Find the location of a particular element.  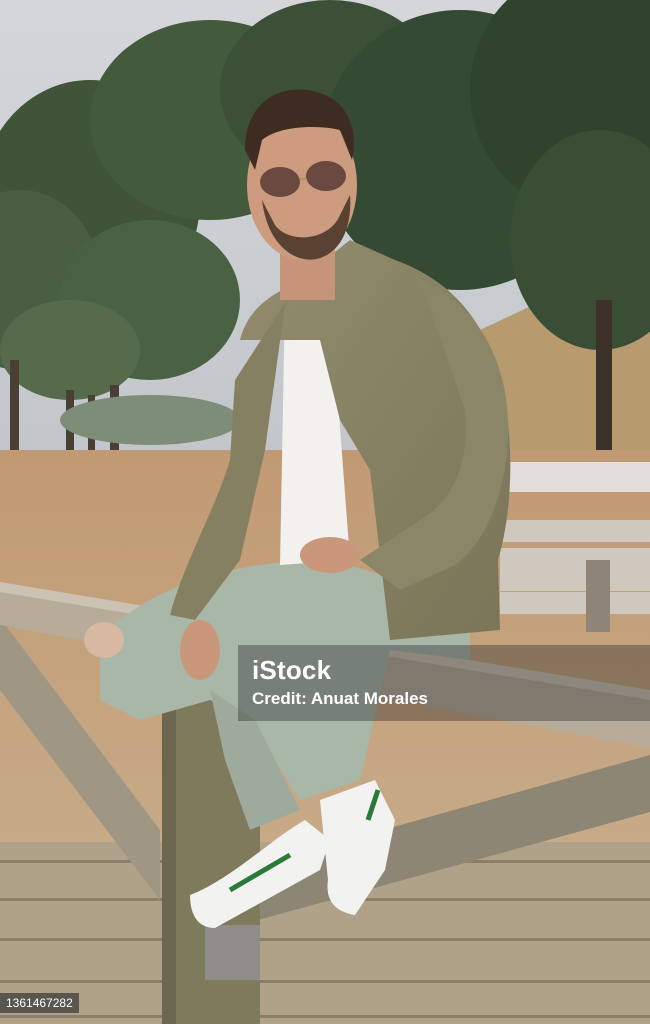

istock-logo: iStock is located at coordinates (292, 670).